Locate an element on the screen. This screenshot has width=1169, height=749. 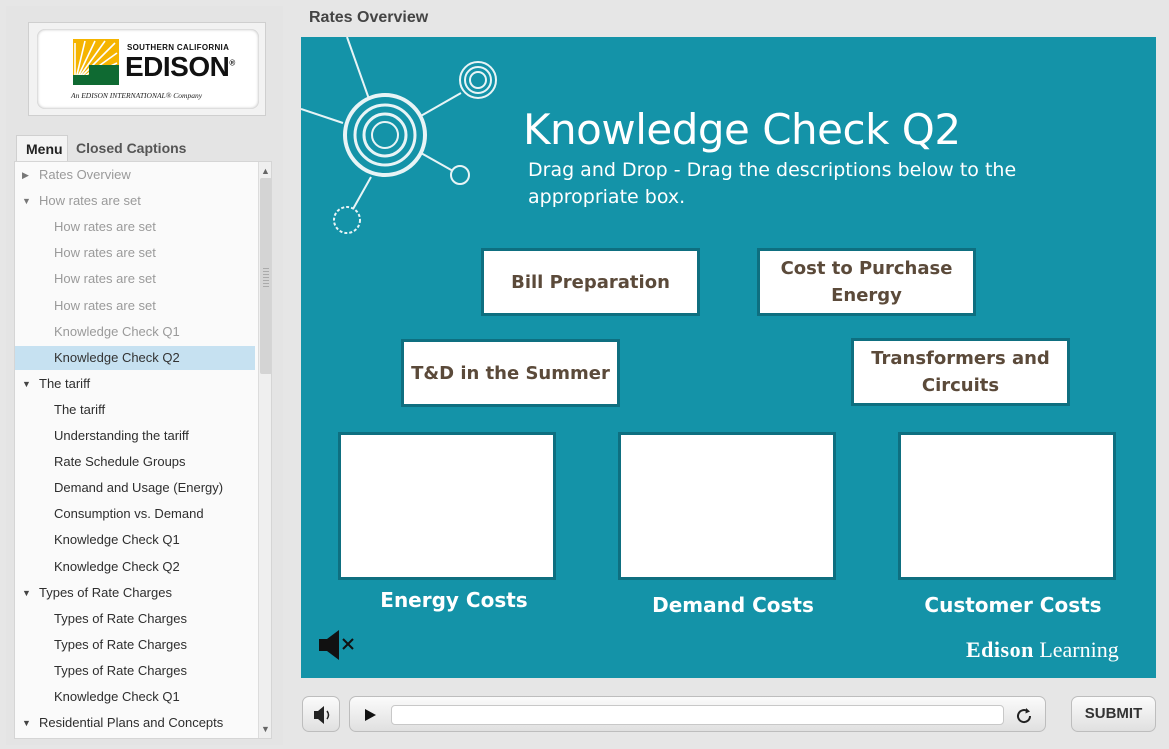
menu-item-label: Residential Plans and Concepts is located at coordinates (131, 723).